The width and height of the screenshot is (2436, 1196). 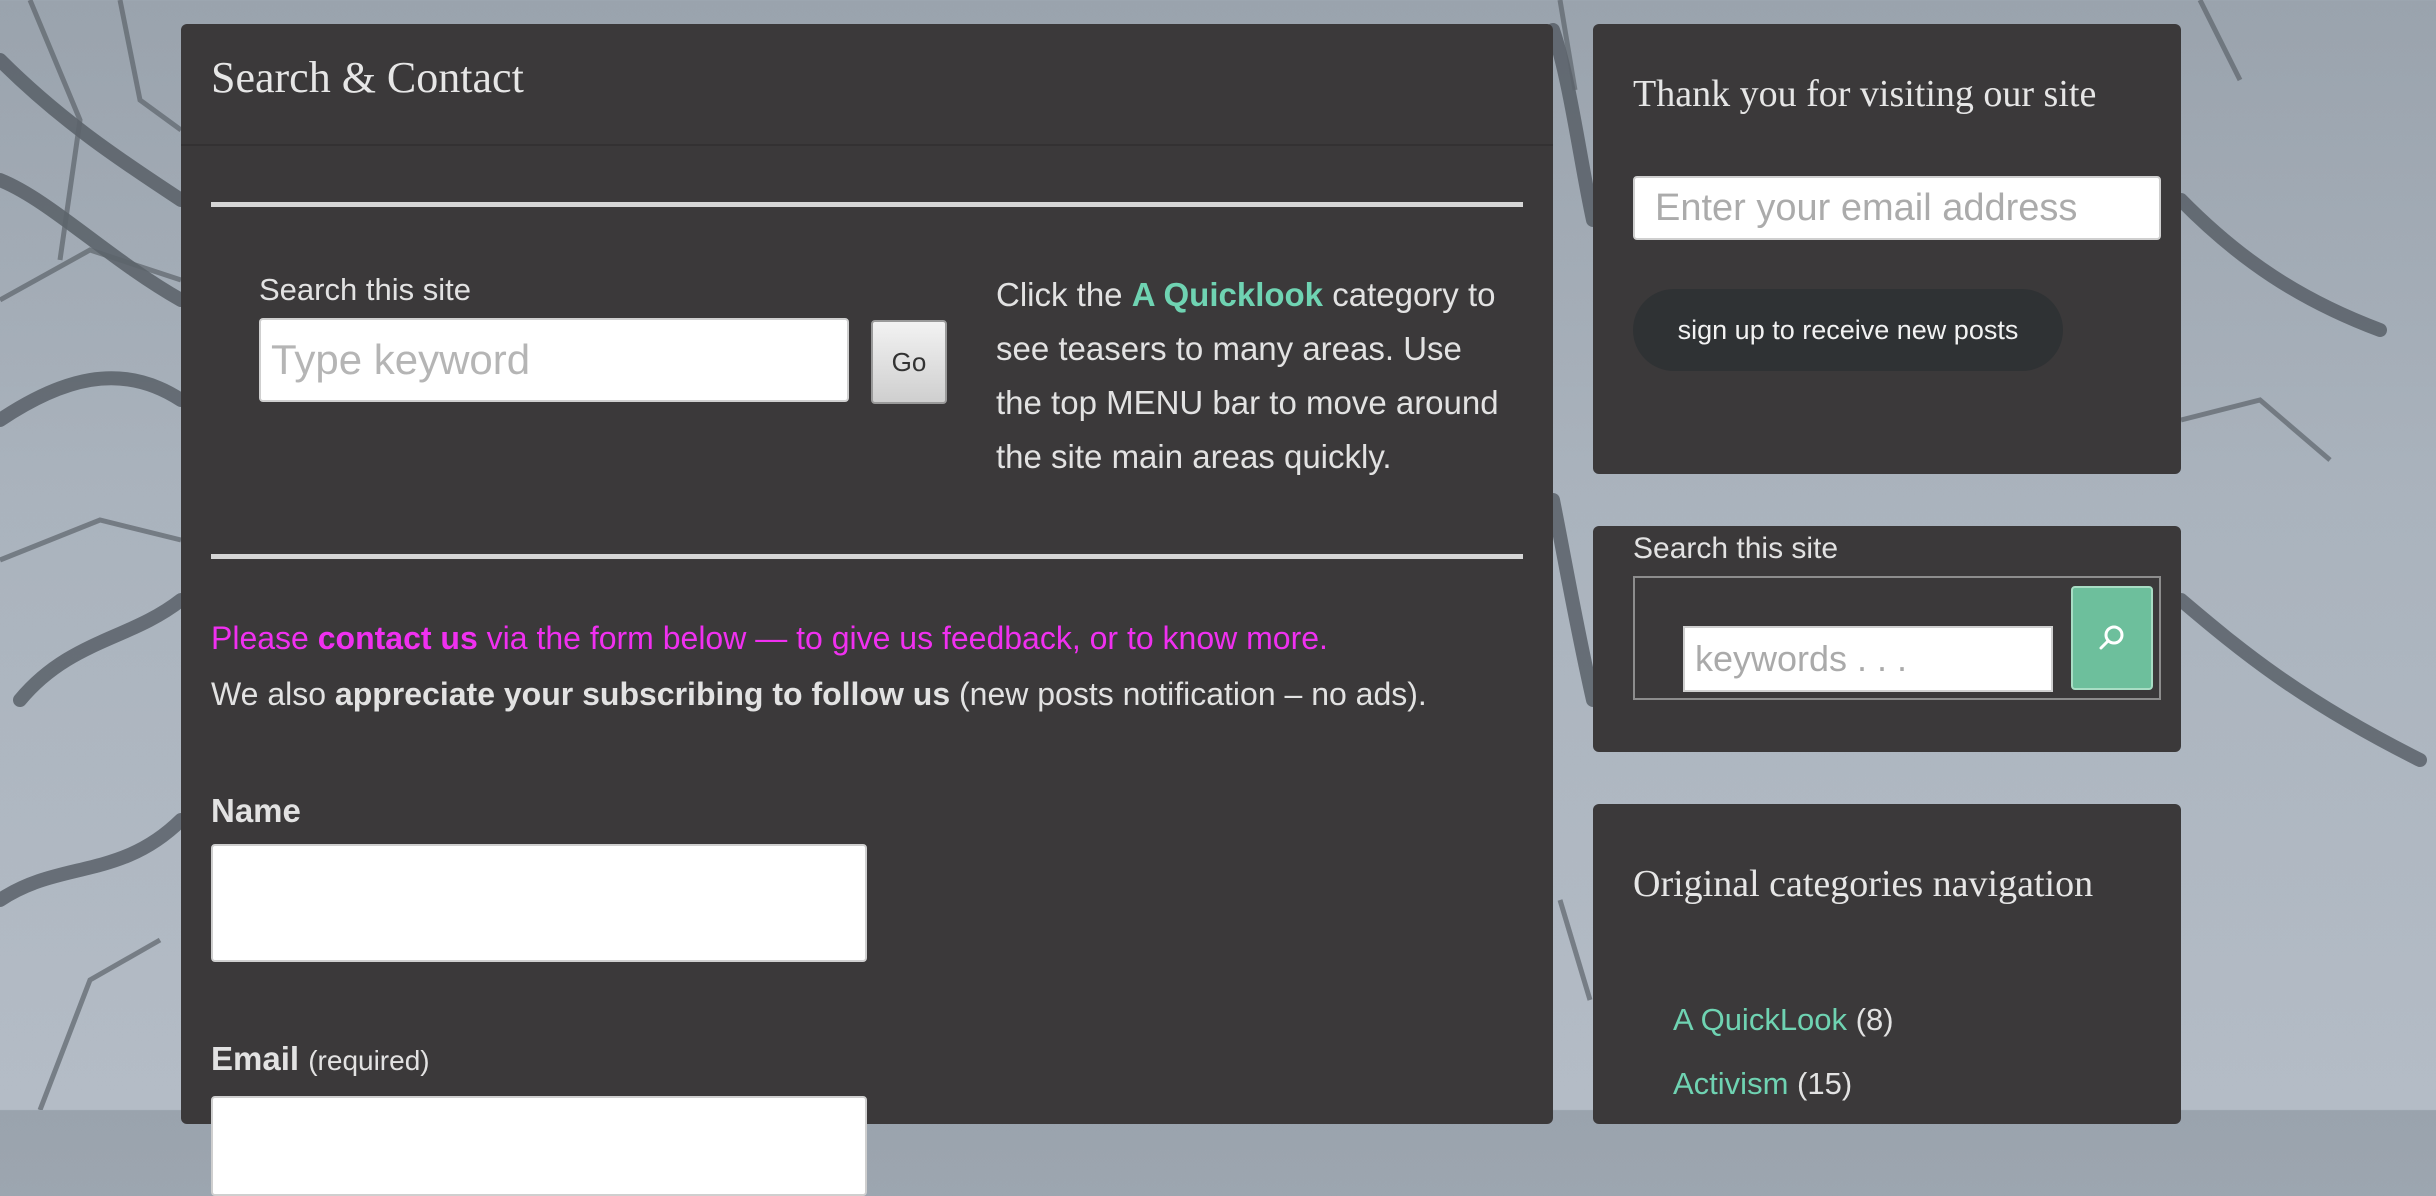 What do you see at coordinates (369, 1060) in the screenshot?
I see `required-note: (required)` at bounding box center [369, 1060].